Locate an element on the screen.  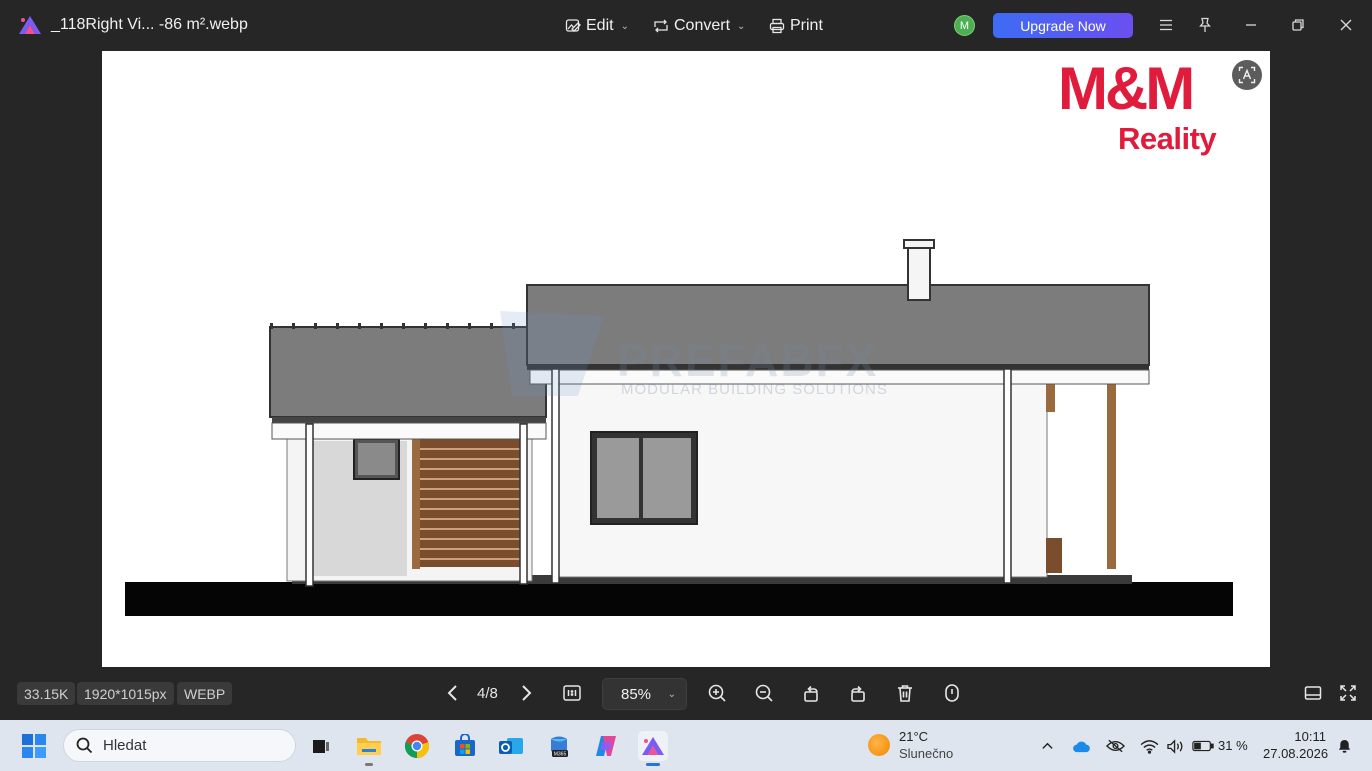
chrome-icon is located at coordinates (417, 746).